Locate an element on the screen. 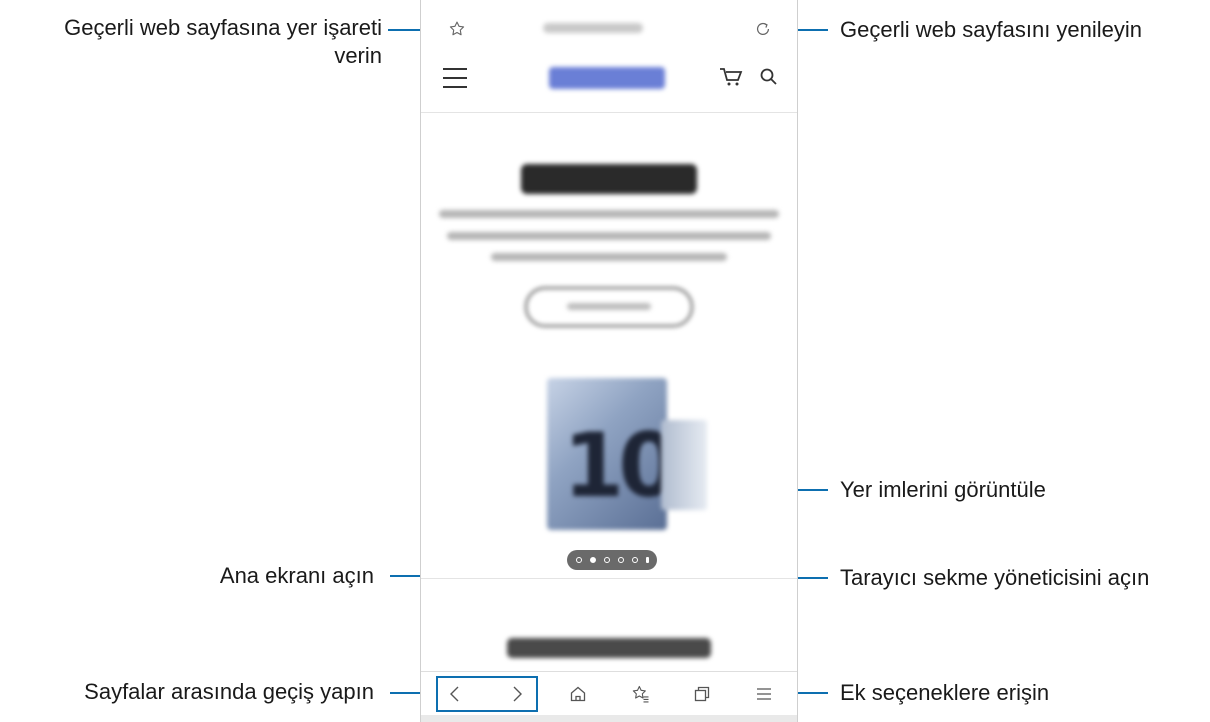  gesture-bar-area is located at coordinates (609, 718).